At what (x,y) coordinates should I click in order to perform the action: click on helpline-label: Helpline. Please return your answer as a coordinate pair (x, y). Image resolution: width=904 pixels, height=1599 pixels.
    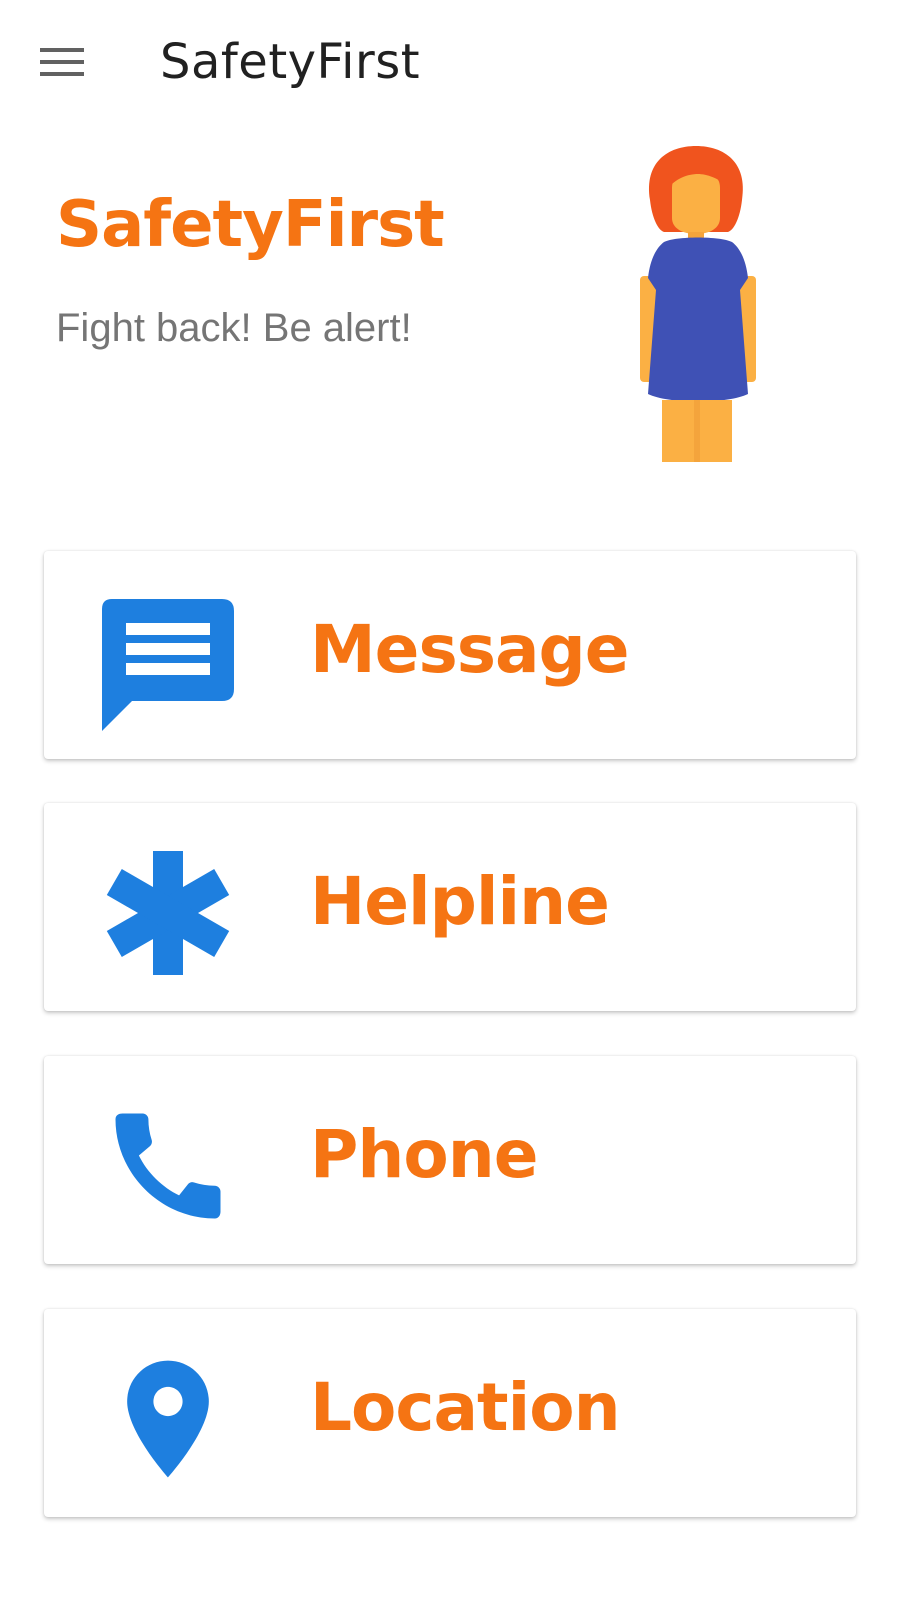
    Looking at the image, I should click on (460, 901).